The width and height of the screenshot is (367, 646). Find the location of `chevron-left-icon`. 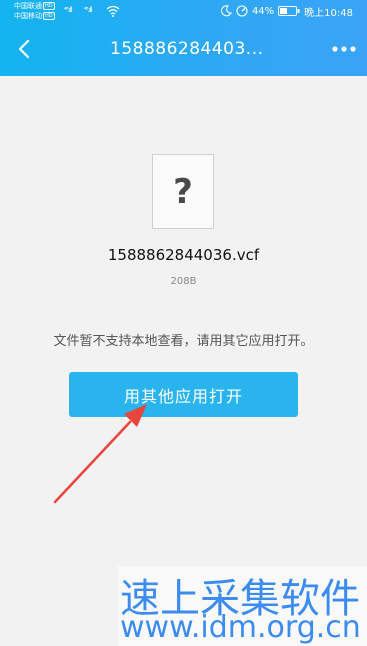

chevron-left-icon is located at coordinates (24, 49).